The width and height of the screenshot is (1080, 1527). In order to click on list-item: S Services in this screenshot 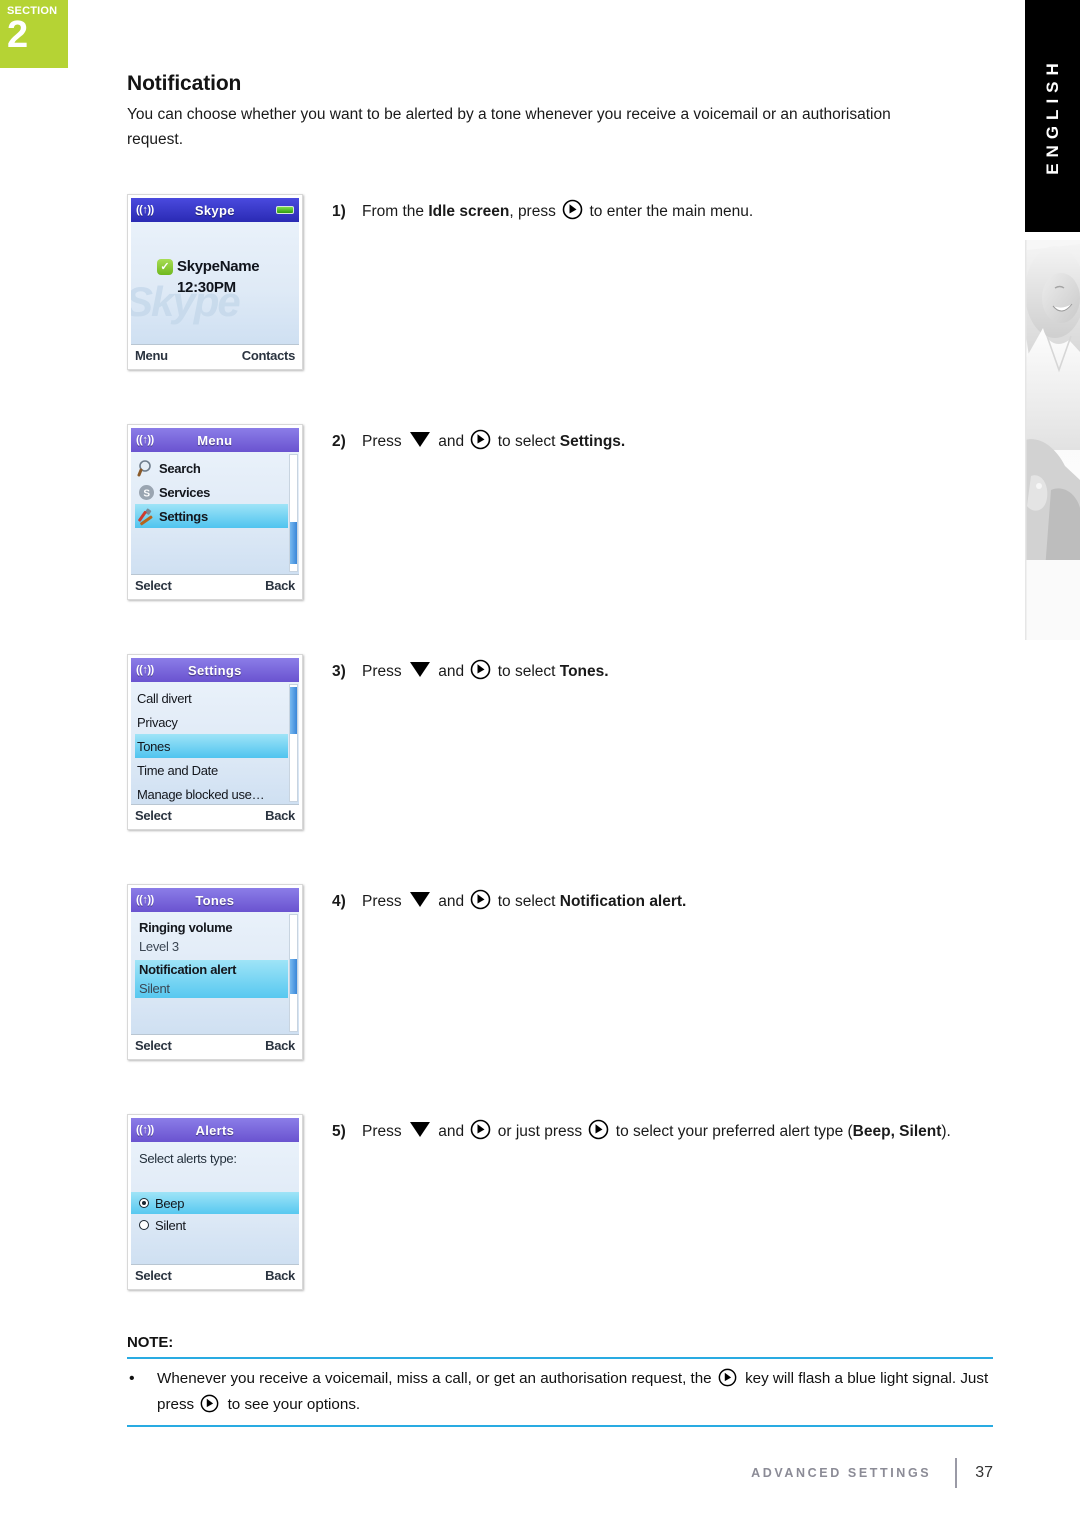, I will do `click(211, 492)`.